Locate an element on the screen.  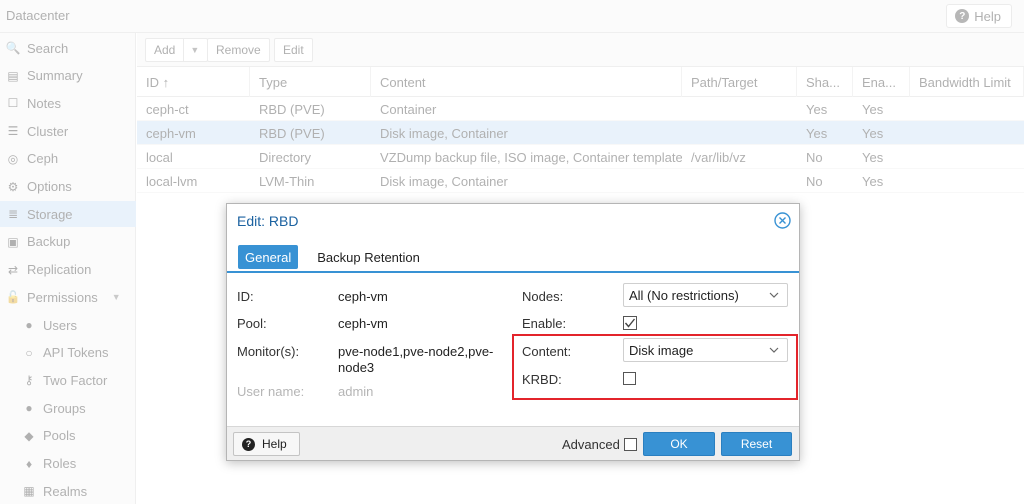
sidebar-item-permissions: 🔓 Permissions ▼ is located at coordinates (68, 297).